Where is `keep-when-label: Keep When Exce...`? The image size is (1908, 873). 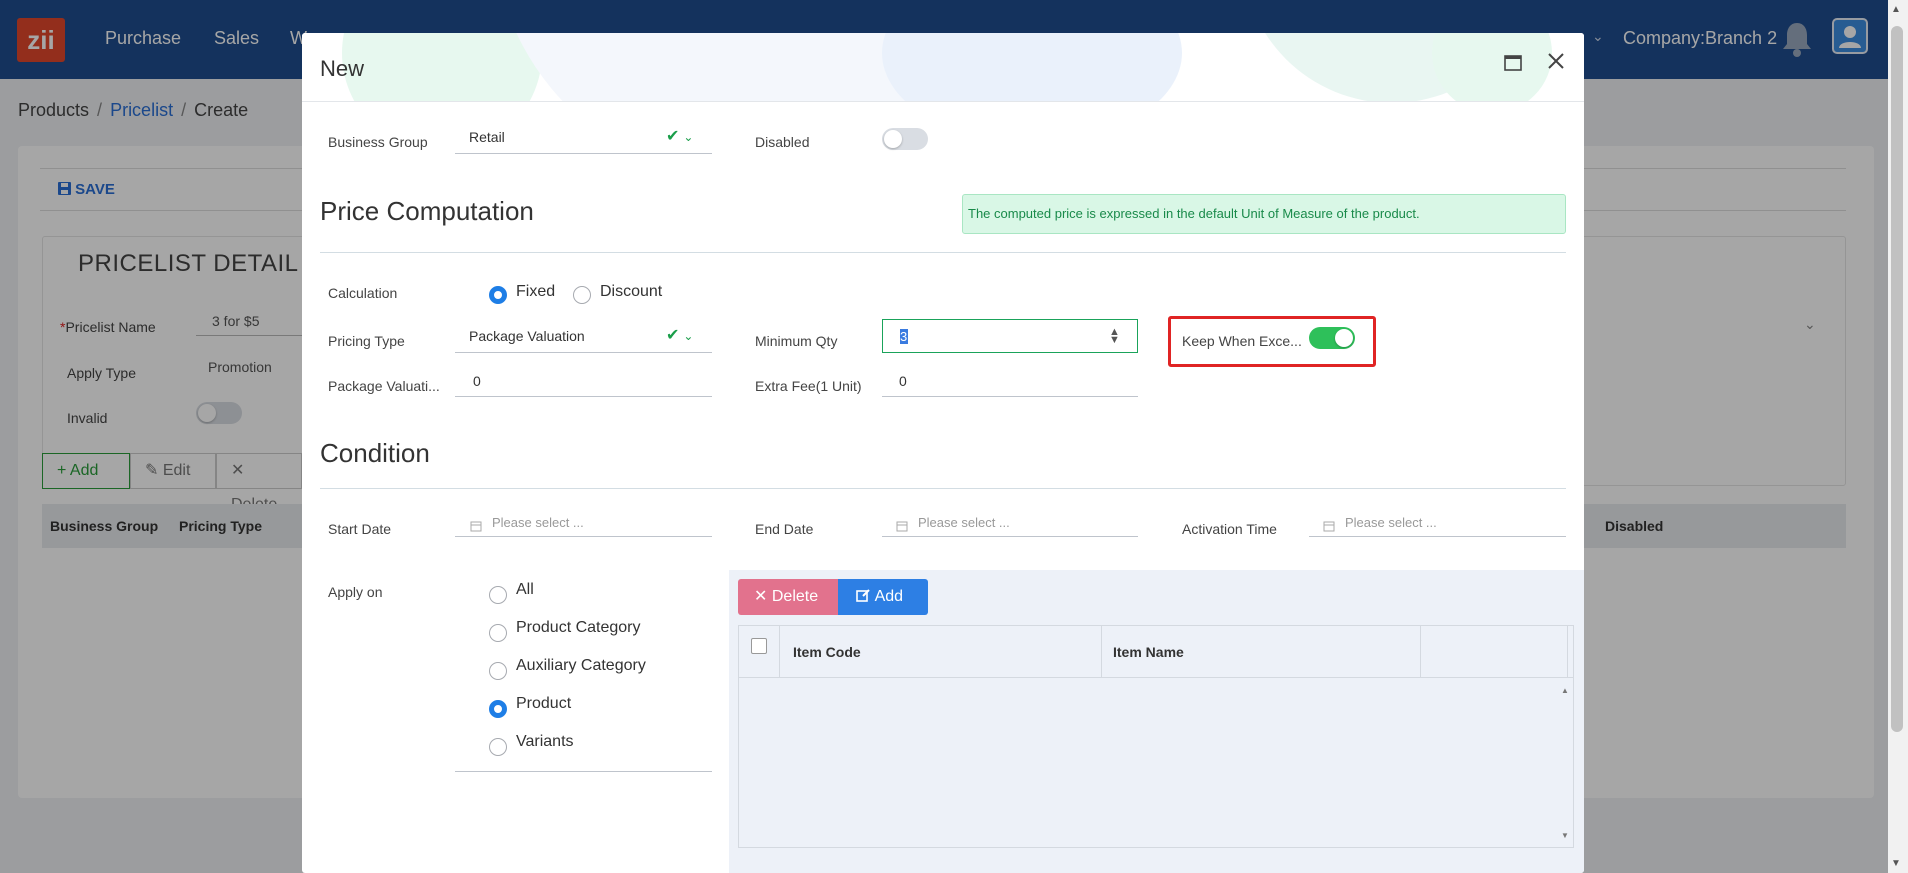 keep-when-label: Keep When Exce... is located at coordinates (1242, 341).